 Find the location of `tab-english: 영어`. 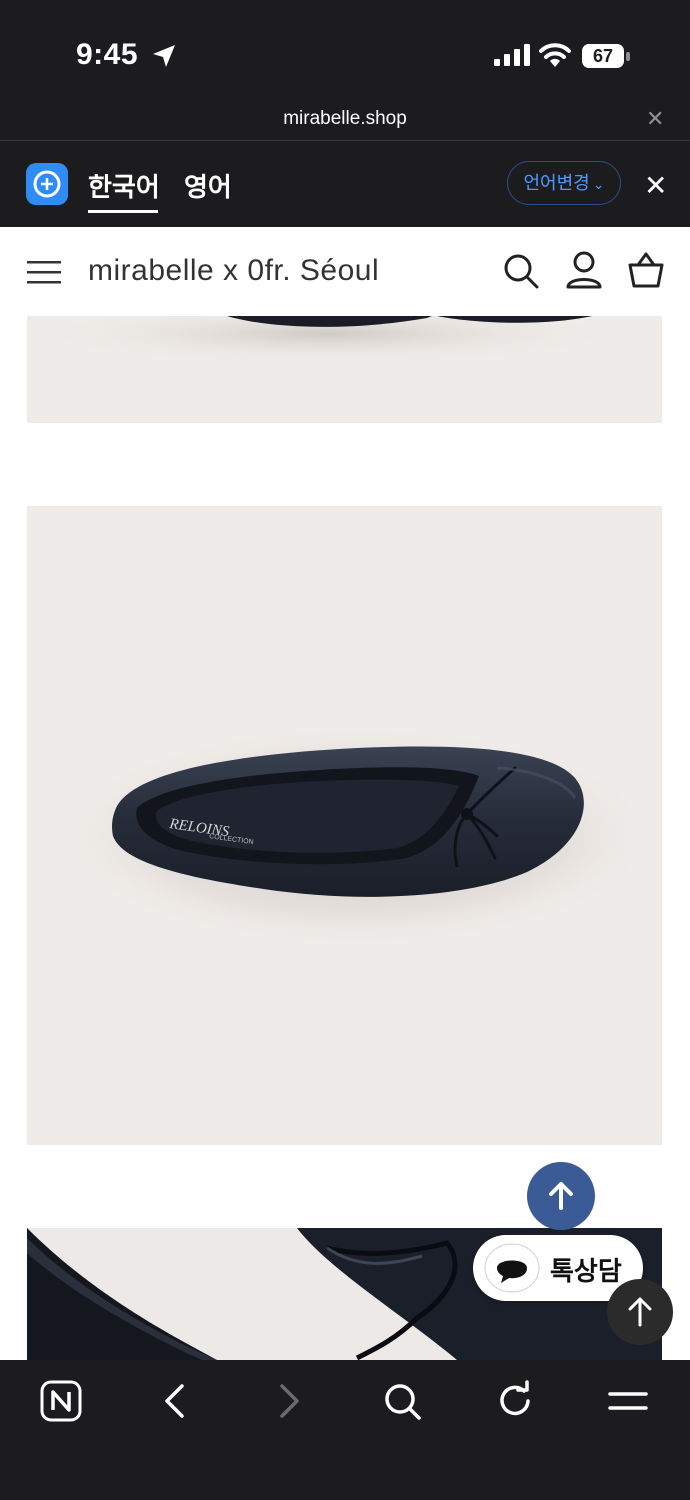

tab-english: 영어 is located at coordinates (208, 185).